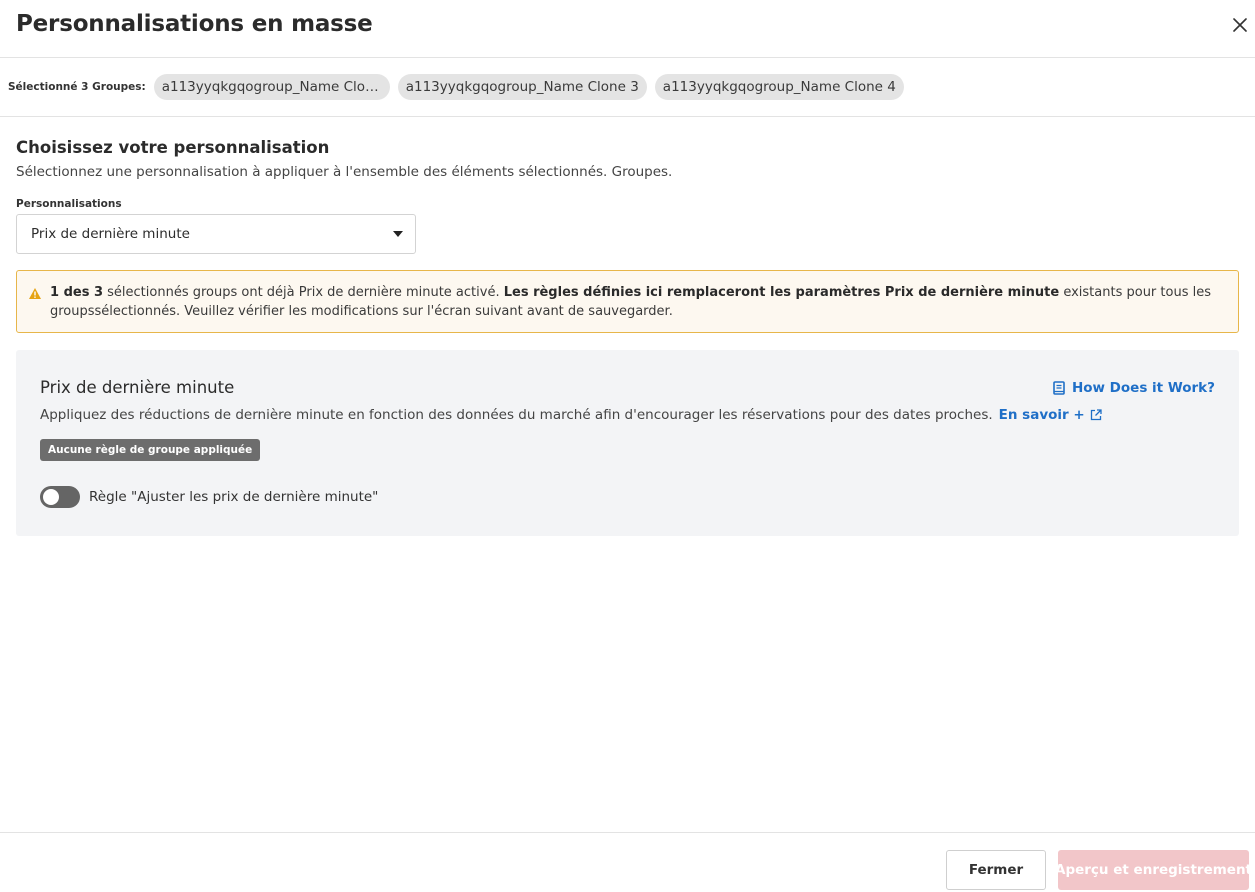  I want to click on customization-select-value: Prix de dernière minute, so click(110, 234).